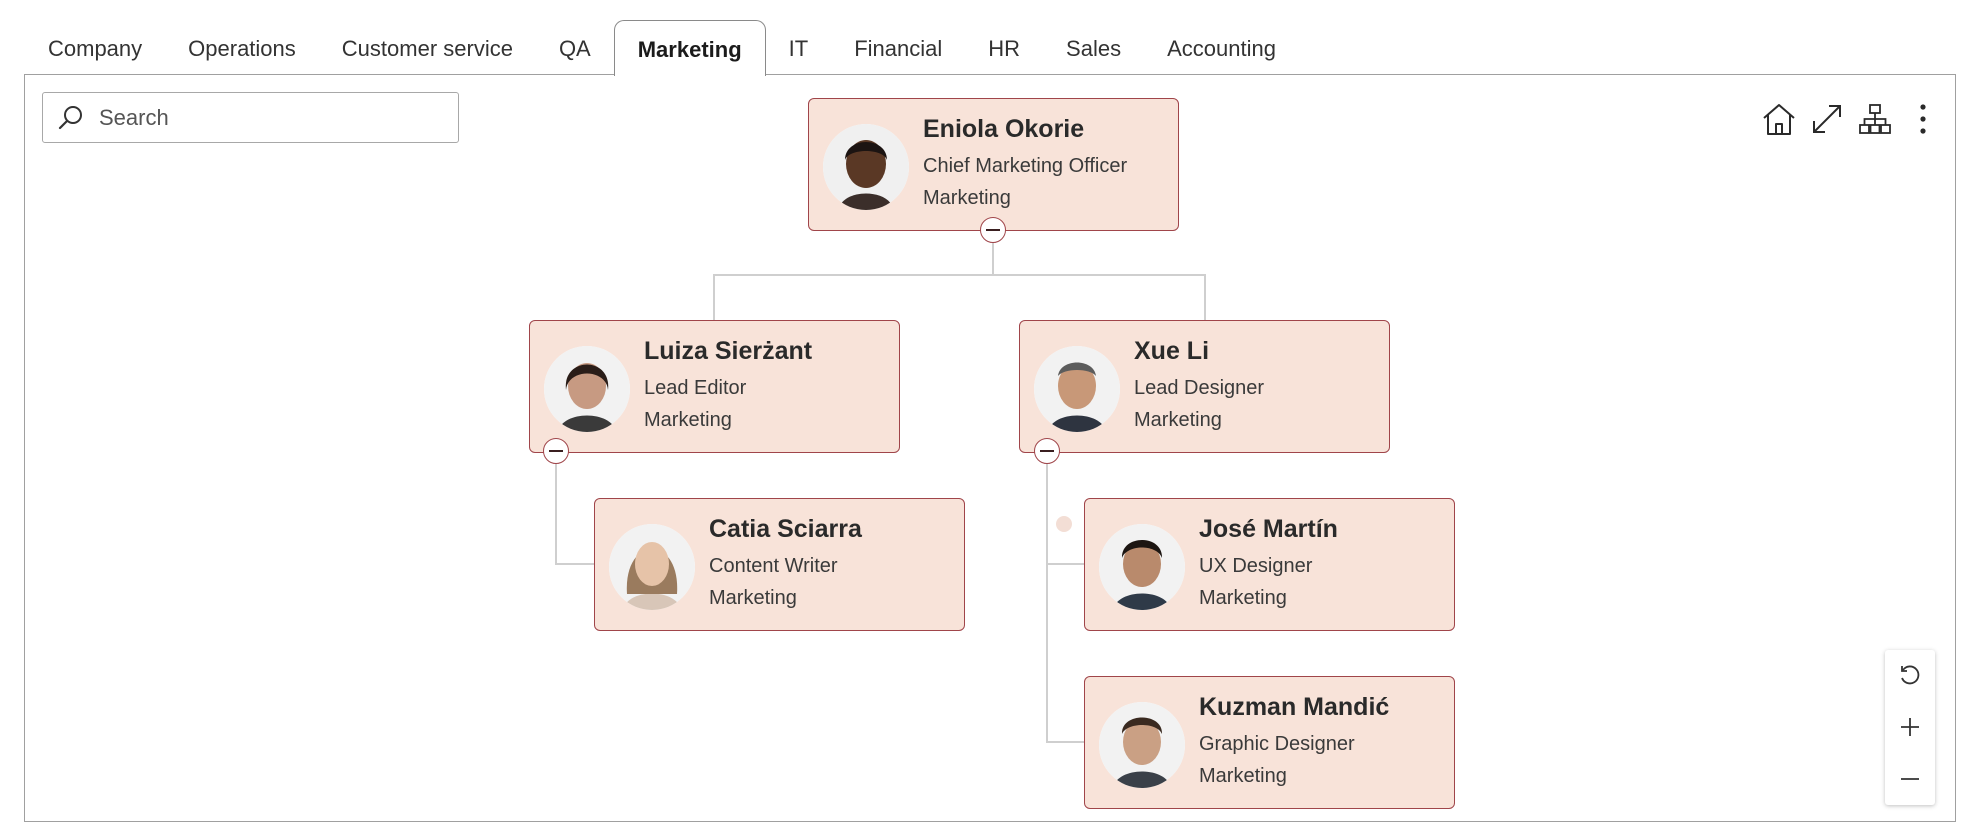  What do you see at coordinates (1064, 524) in the screenshot?
I see `connector-dot` at bounding box center [1064, 524].